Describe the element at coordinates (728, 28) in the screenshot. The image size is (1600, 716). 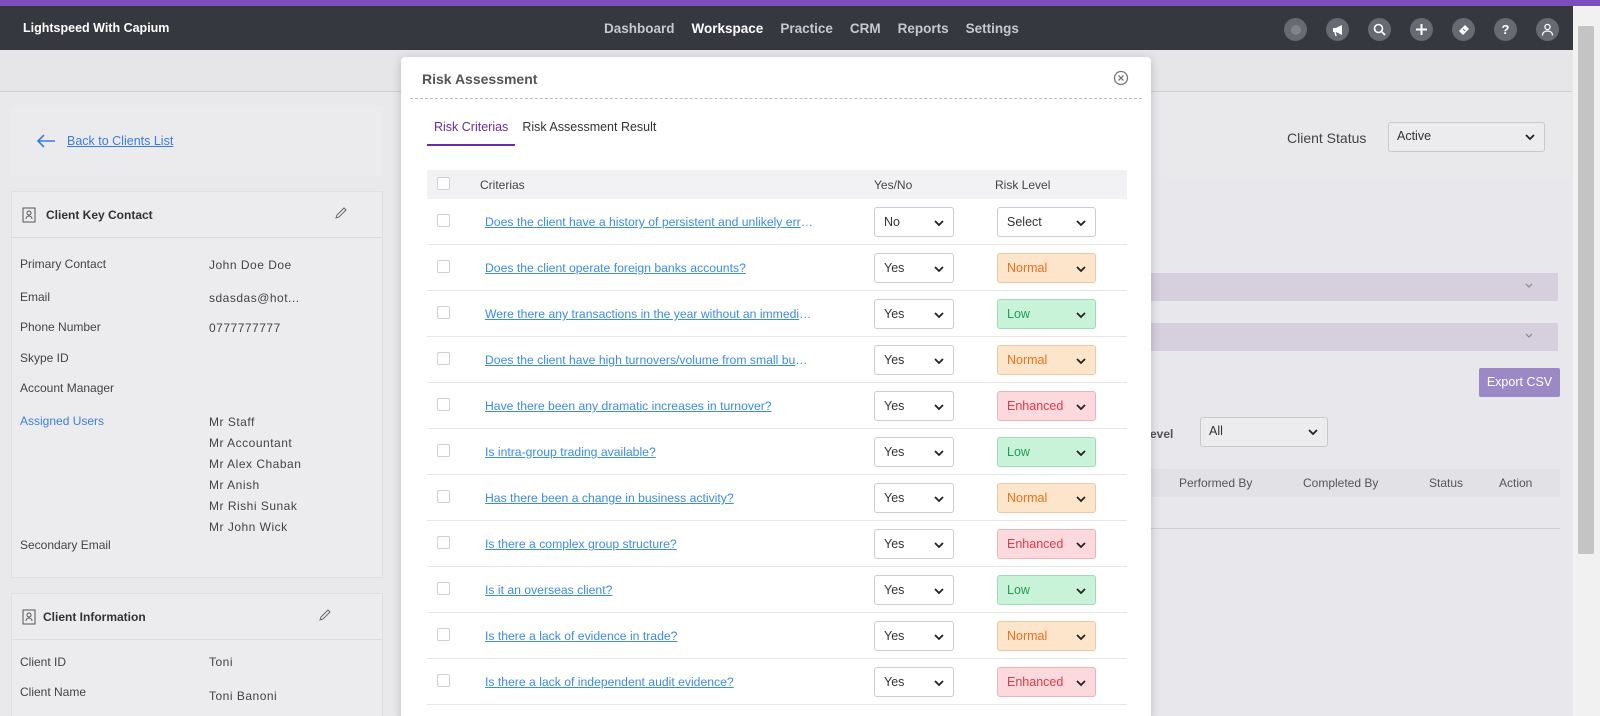
I see `nav-item-workspace: Workspace` at that location.